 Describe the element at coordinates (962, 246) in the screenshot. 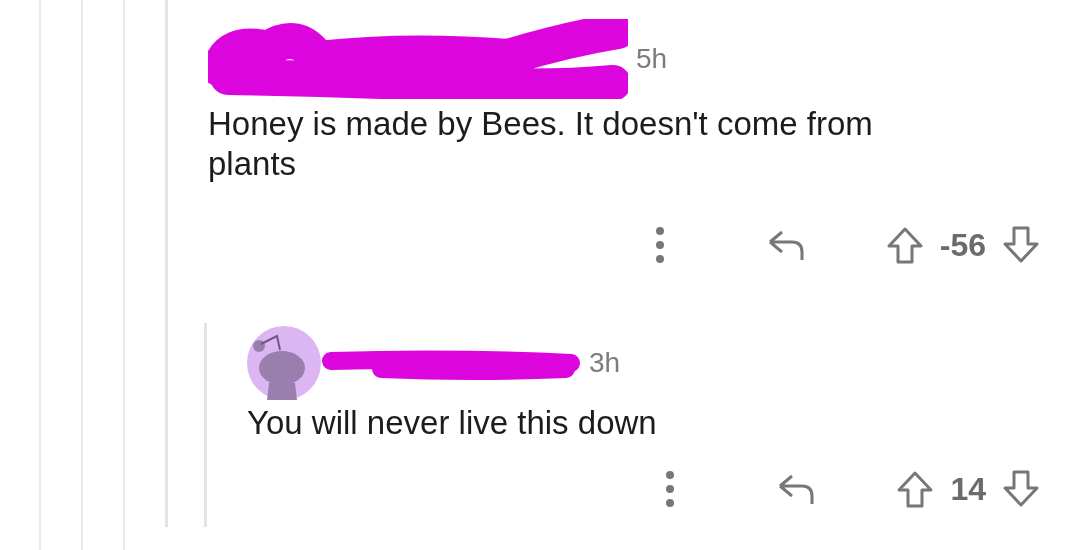

I see `vote-count: -56` at that location.